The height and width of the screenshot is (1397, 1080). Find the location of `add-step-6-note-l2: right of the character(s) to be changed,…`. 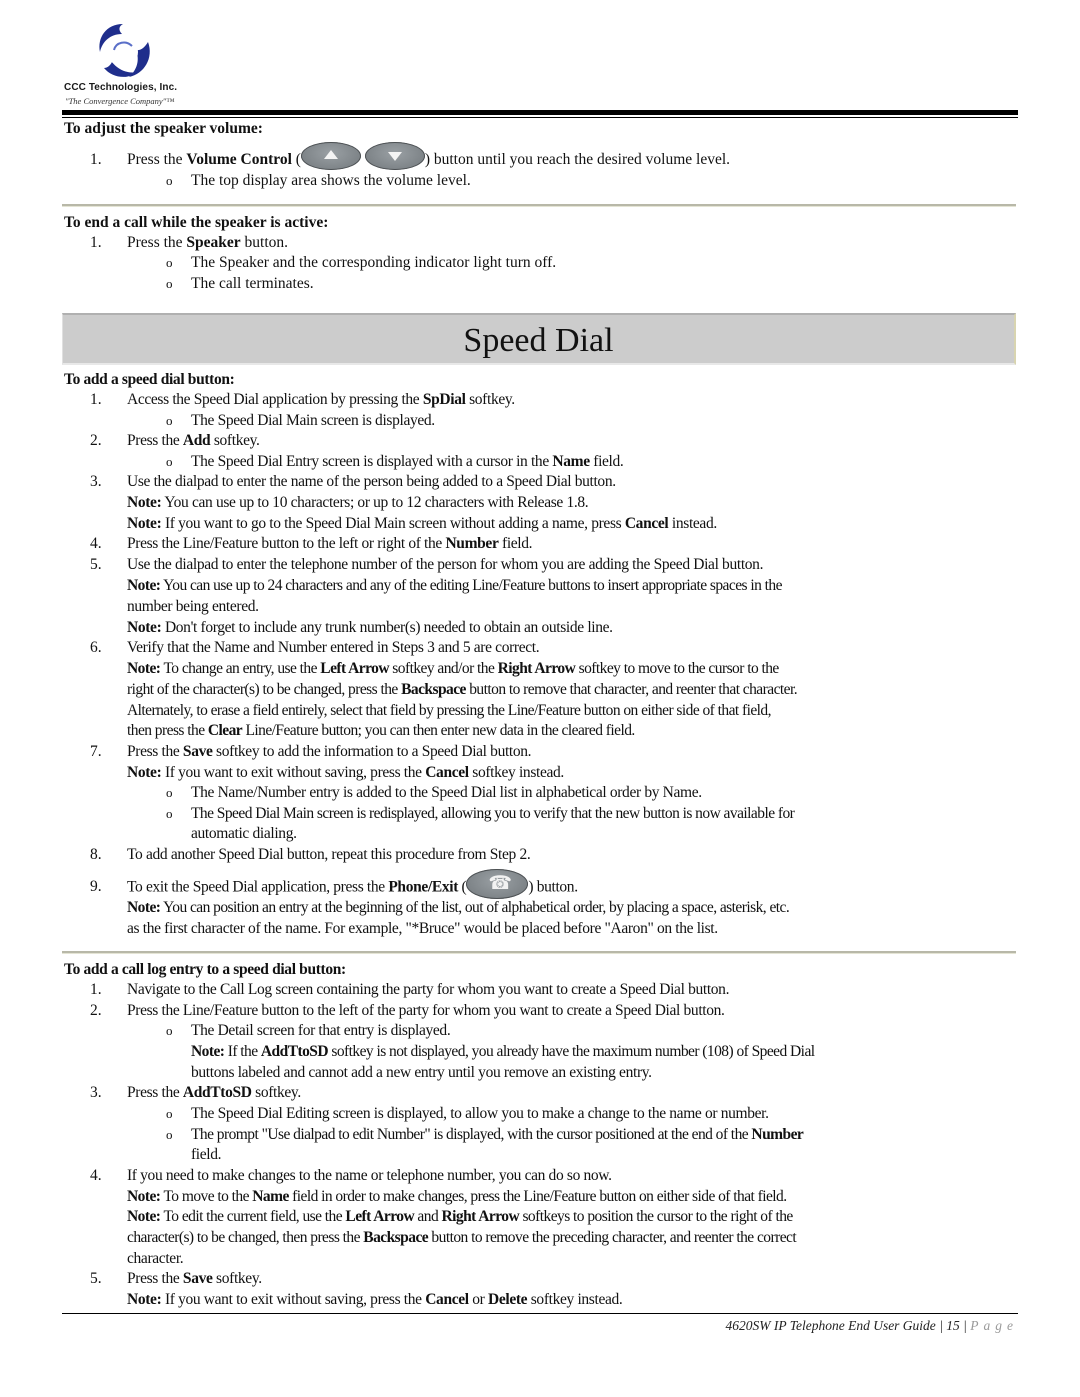

add-step-6-note-l2: right of the character(s) to be changed,… is located at coordinates (462, 690).